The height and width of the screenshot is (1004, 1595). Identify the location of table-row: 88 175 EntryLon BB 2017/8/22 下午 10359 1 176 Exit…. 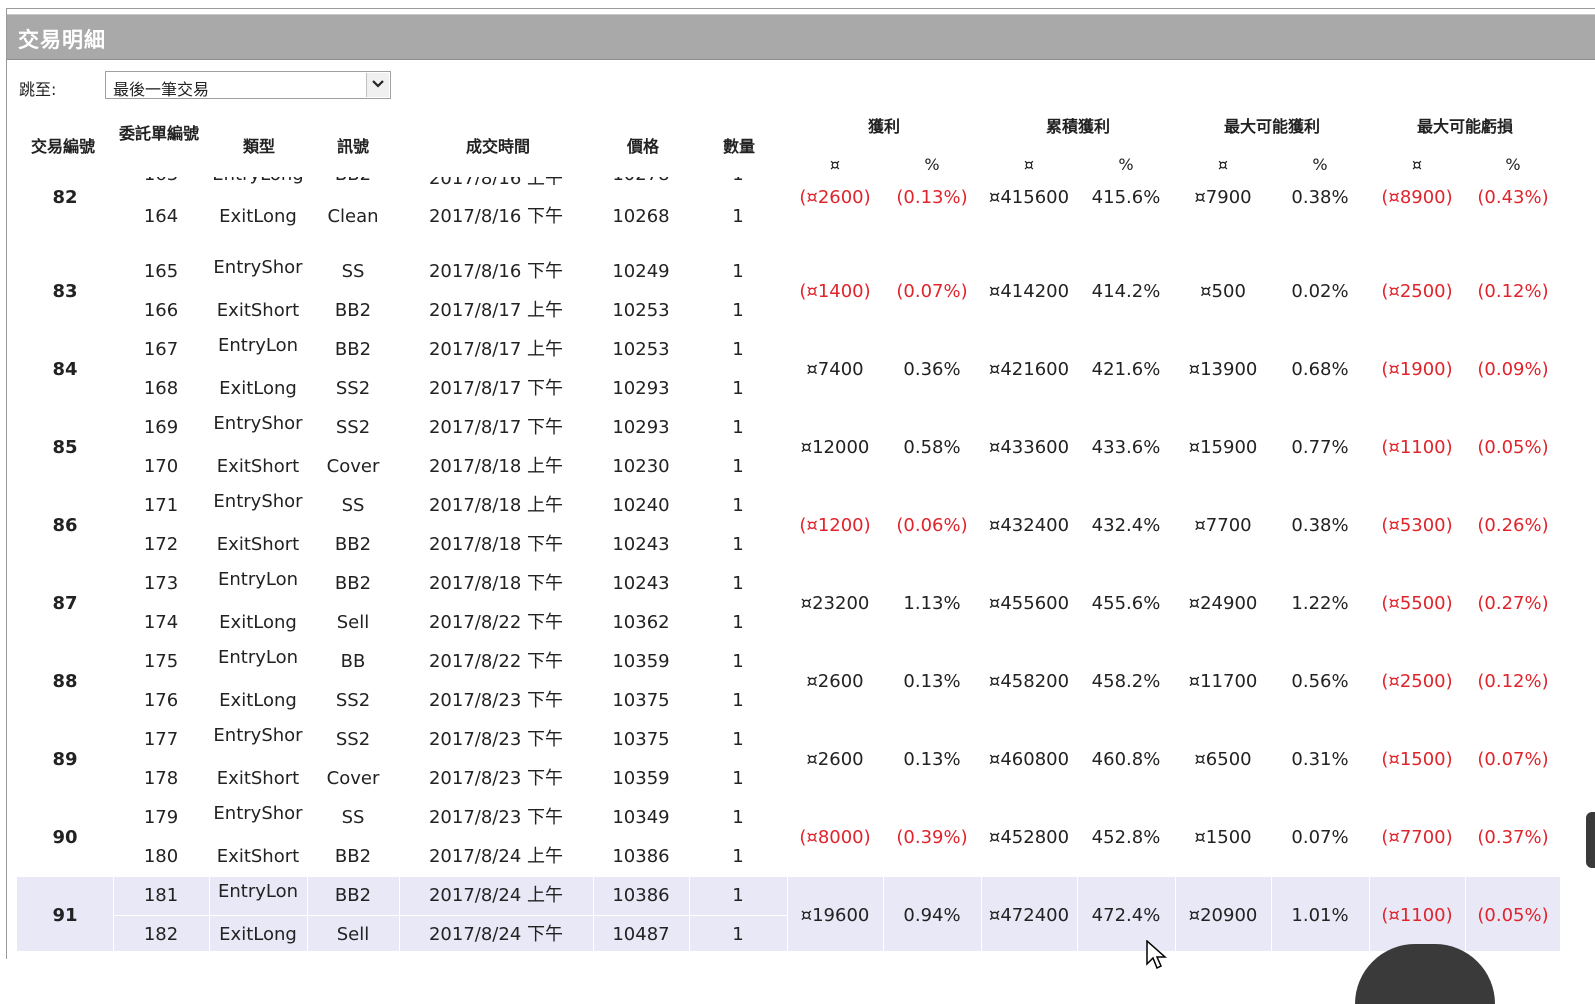
(788, 682).